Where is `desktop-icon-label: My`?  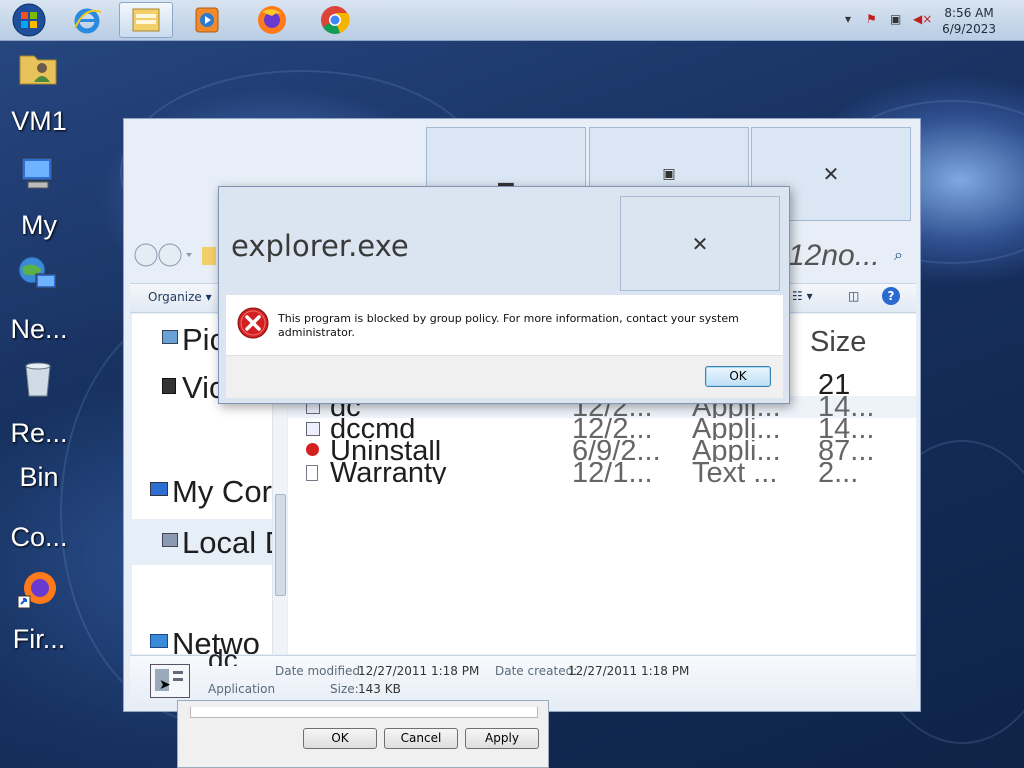 desktop-icon-label: My is located at coordinates (39, 225).